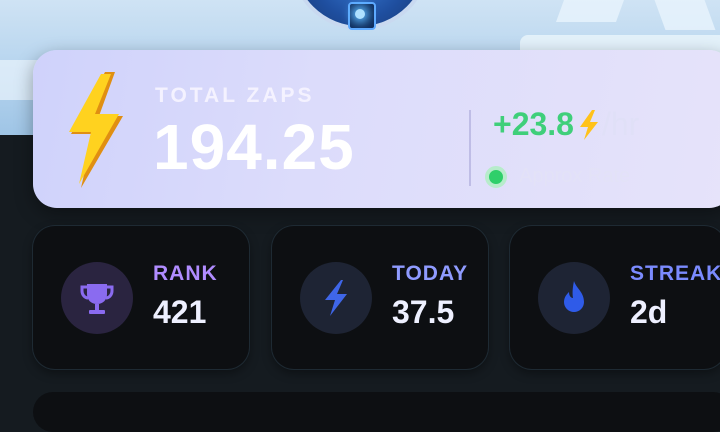 This screenshot has height=432, width=720. What do you see at coordinates (620, 124) in the screenshot?
I see `rate-unit: /hr` at bounding box center [620, 124].